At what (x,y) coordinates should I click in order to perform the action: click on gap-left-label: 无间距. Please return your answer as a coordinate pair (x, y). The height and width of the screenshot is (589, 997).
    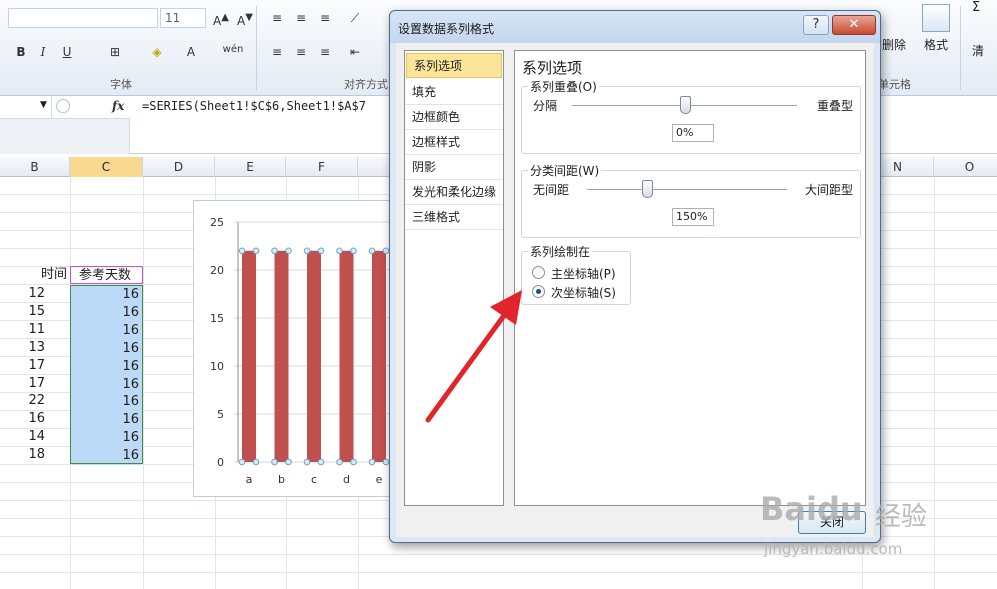
    Looking at the image, I should click on (551, 190).